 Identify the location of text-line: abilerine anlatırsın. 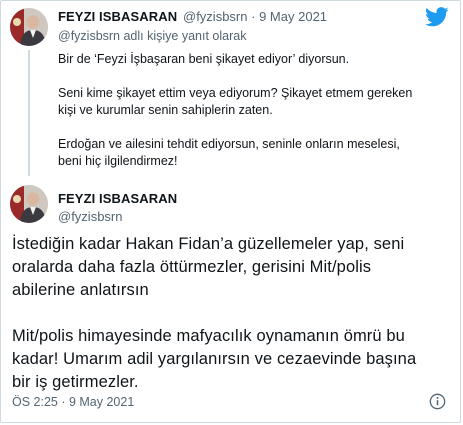
(80, 290).